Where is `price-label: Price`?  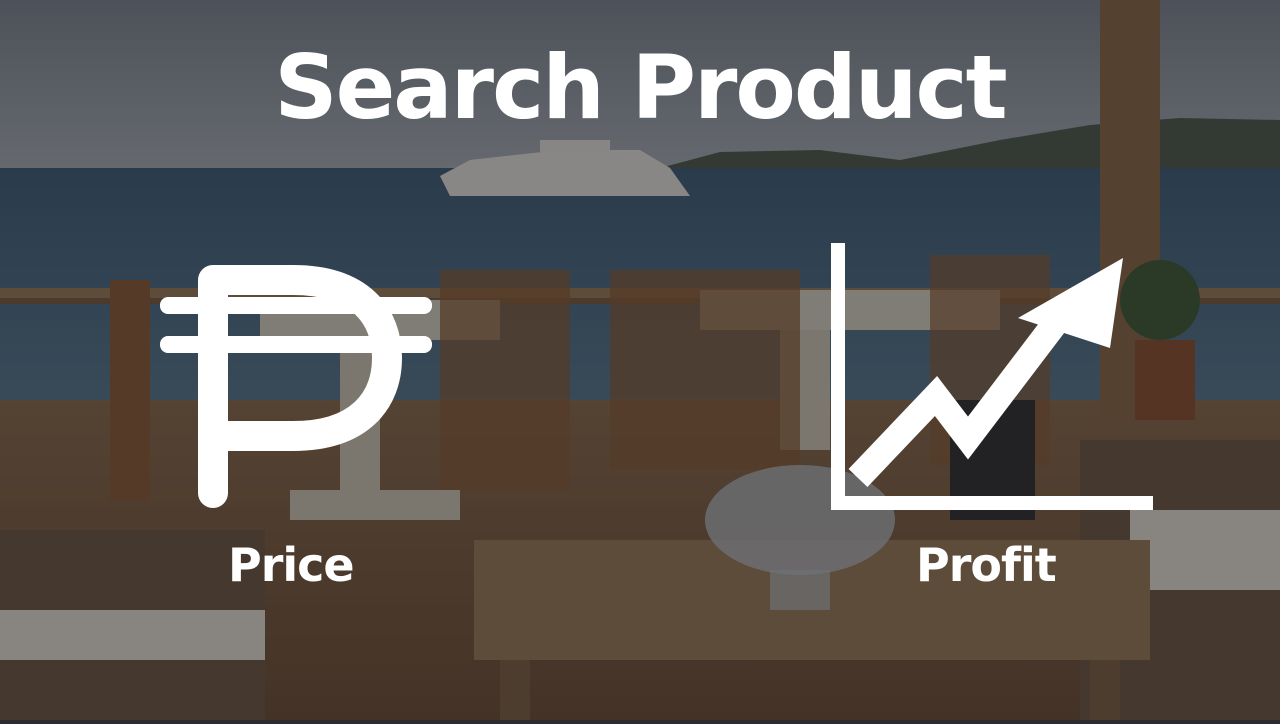 price-label: Price is located at coordinates (291, 565).